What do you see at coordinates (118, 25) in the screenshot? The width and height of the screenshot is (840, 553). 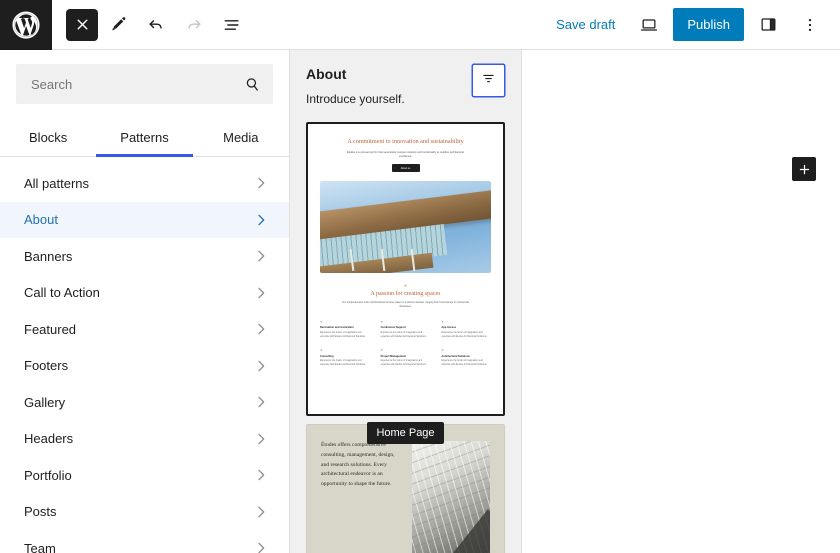 I see `edit-tool-button` at bounding box center [118, 25].